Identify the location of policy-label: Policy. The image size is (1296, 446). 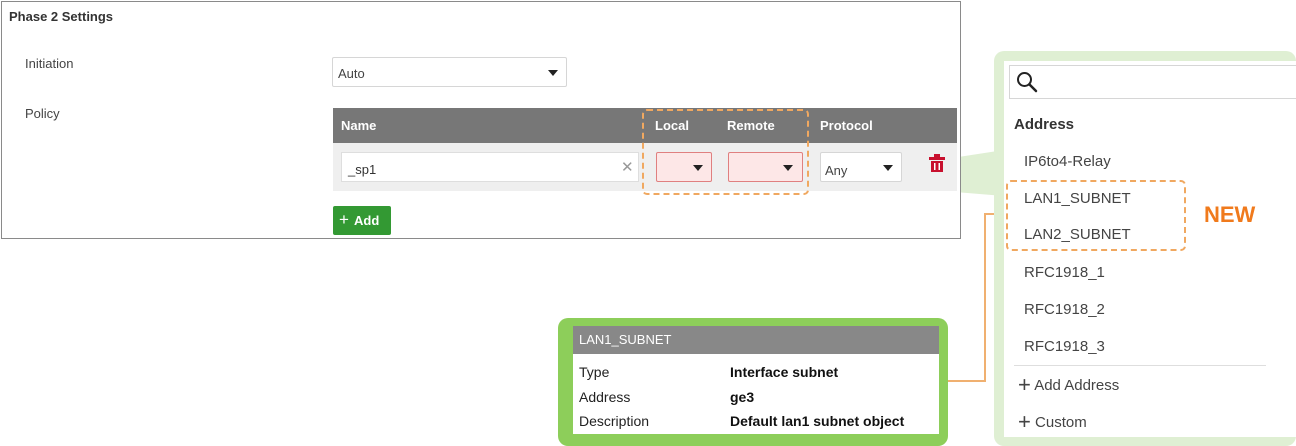
(42, 113).